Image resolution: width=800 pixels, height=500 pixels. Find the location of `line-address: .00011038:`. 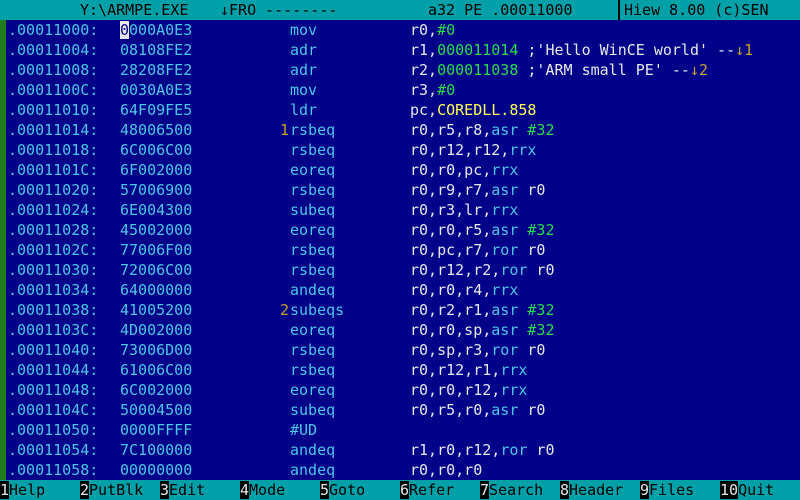

line-address: .00011038: is located at coordinates (53, 310).